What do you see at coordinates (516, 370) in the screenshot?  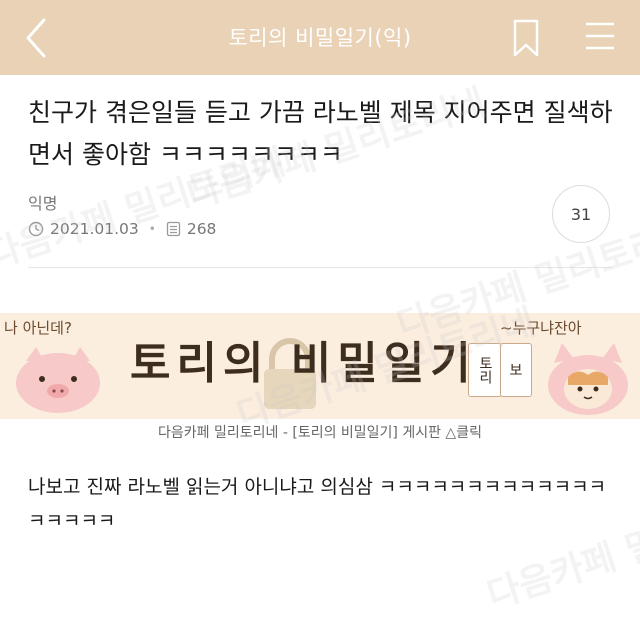 I see `tag-bo: 보` at bounding box center [516, 370].